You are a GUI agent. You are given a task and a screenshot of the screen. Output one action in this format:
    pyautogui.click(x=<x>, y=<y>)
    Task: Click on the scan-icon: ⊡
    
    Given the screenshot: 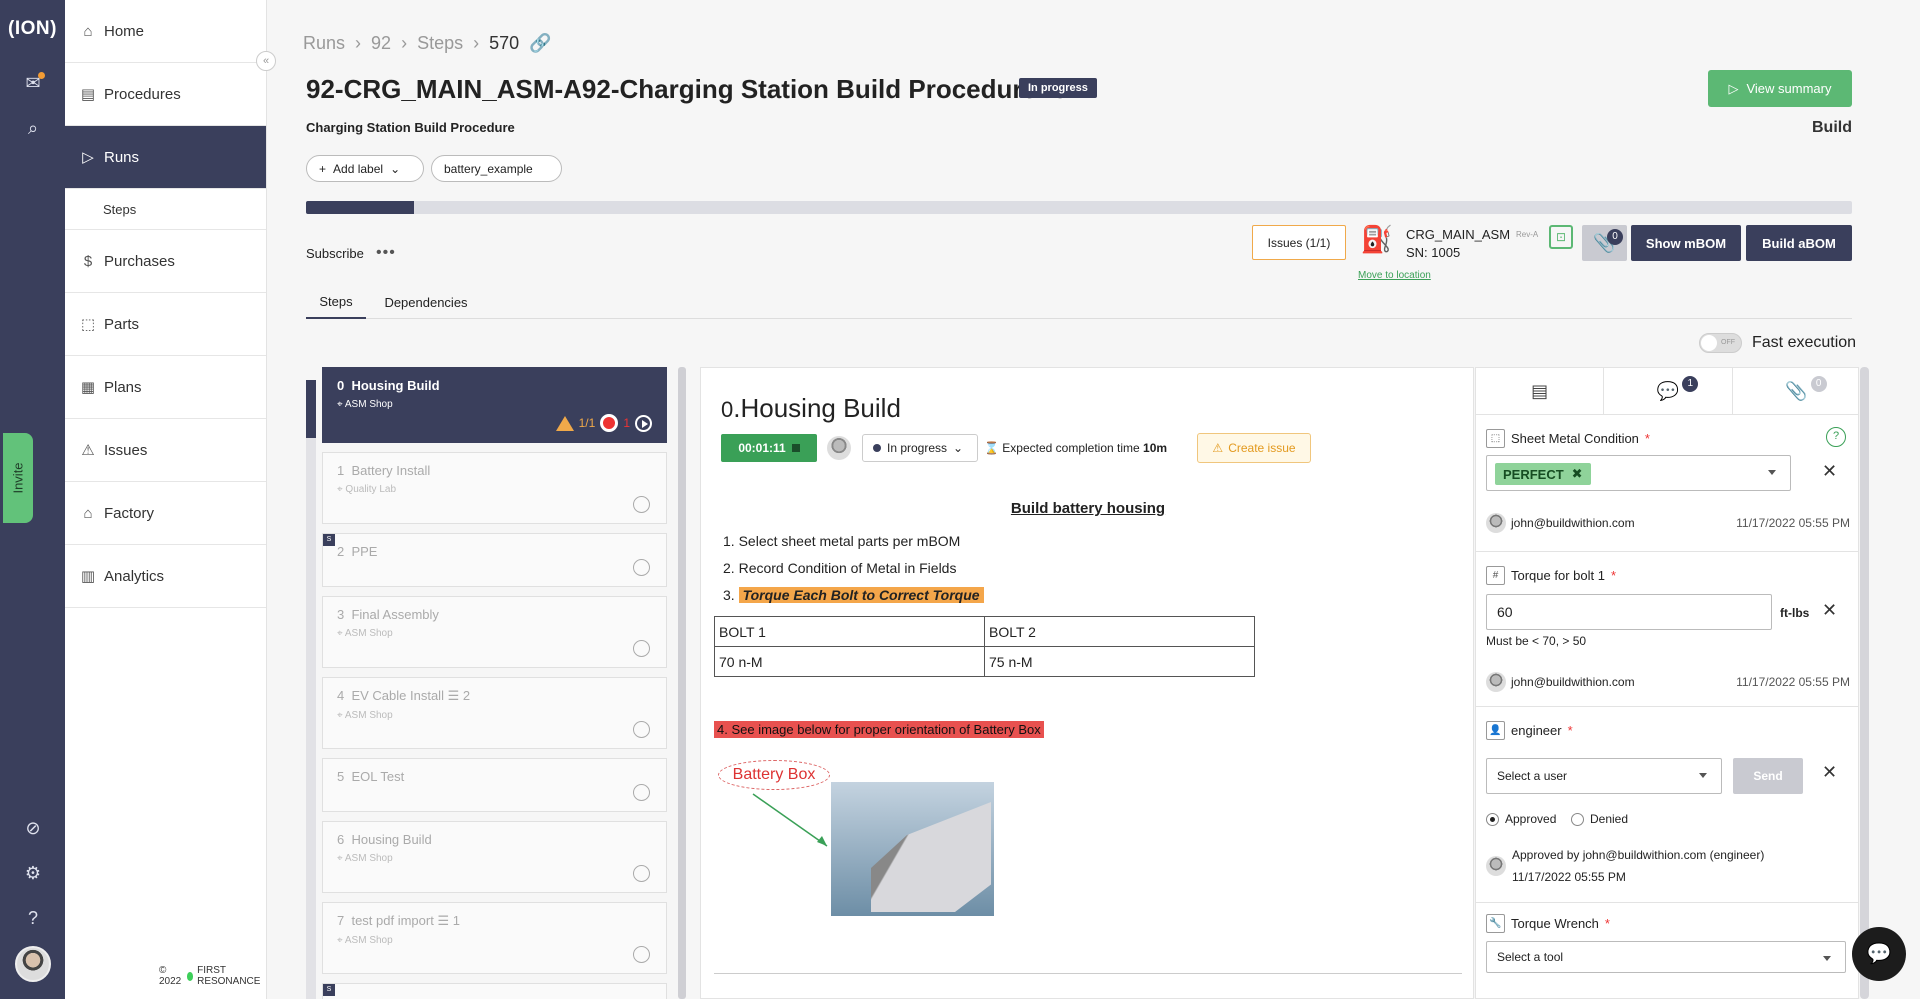 What is the action you would take?
    pyautogui.click(x=1561, y=237)
    